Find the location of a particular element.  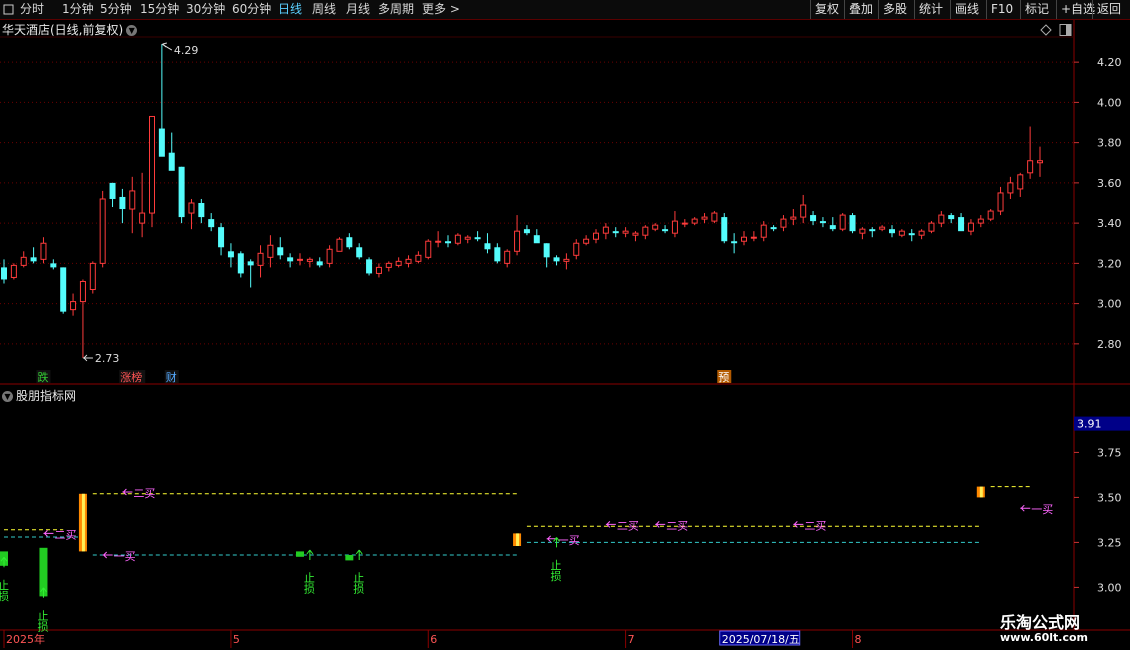

indicator-tick-label: 3.75 is located at coordinates (1109, 452).